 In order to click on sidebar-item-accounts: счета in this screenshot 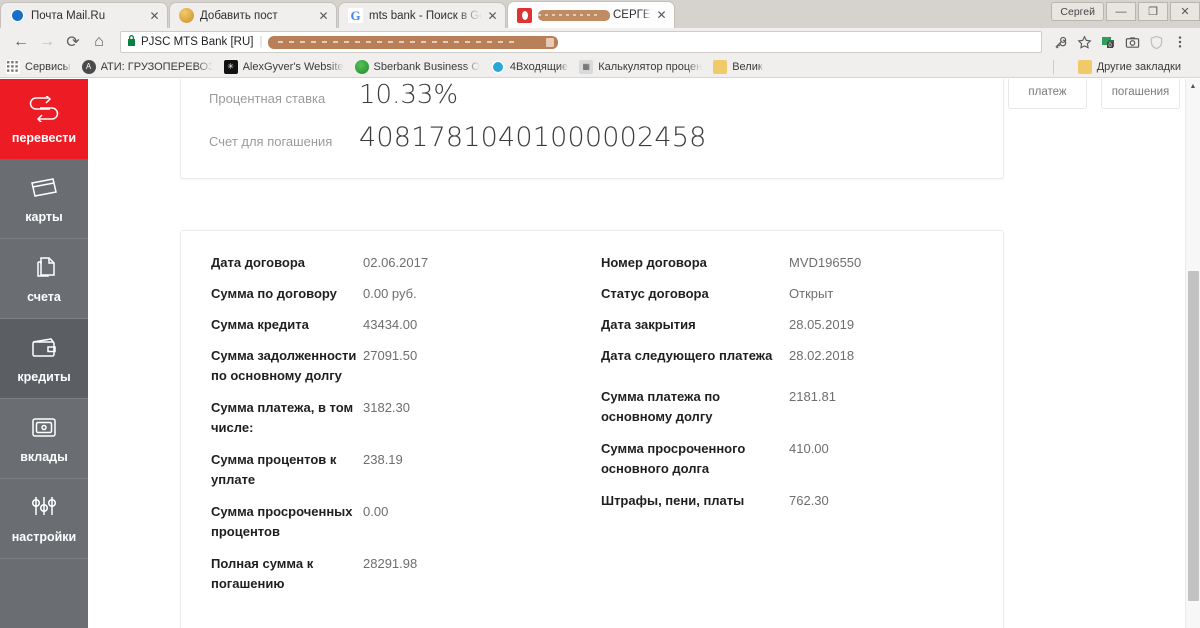, I will do `click(44, 279)`.